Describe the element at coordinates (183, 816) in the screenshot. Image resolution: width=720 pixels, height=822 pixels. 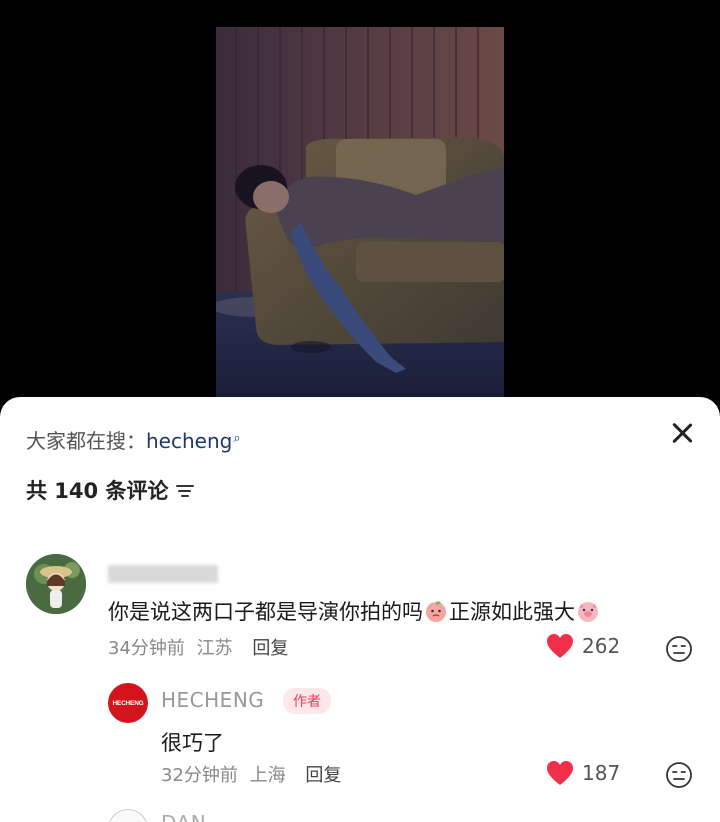
I see `username-partial: DAN` at that location.